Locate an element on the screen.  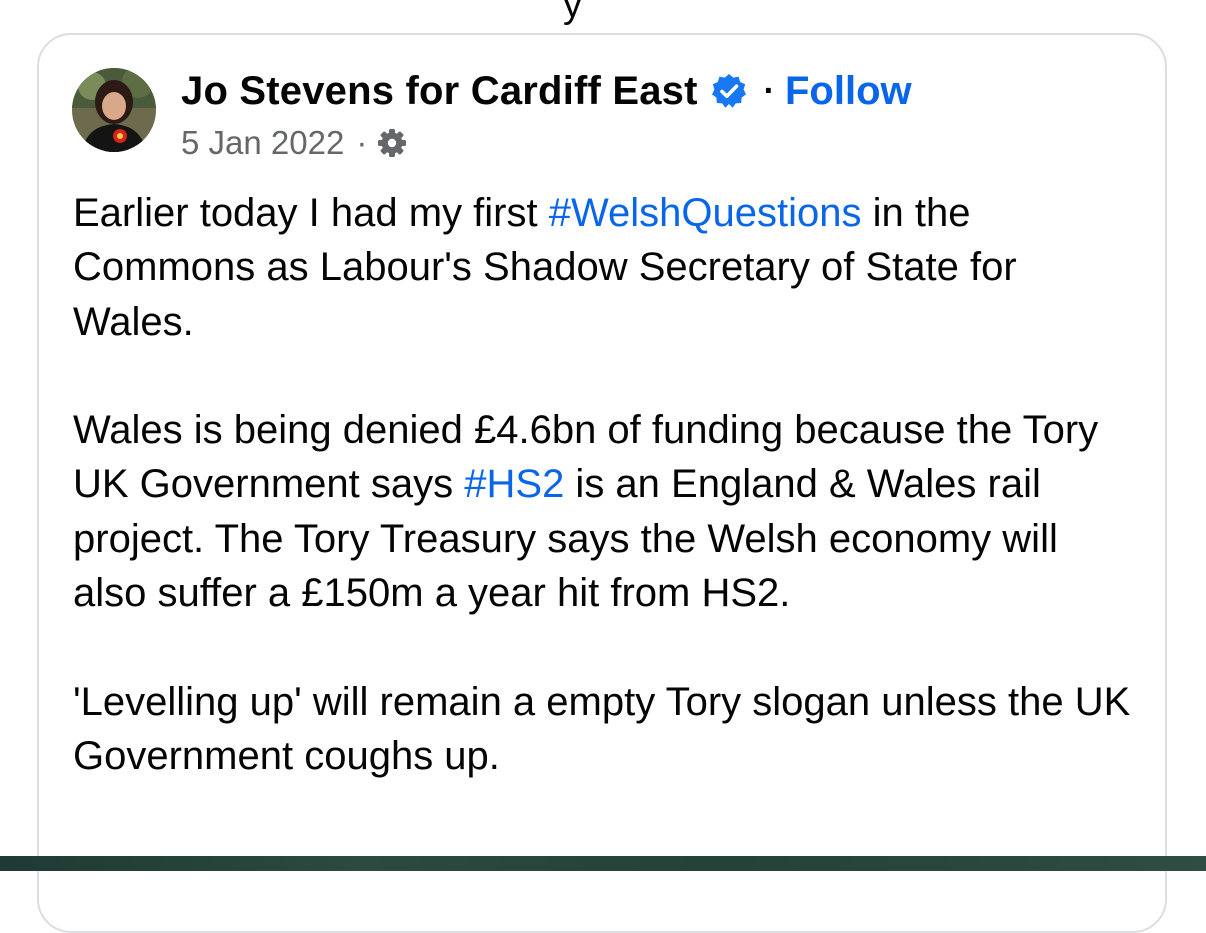
previous-post-text-fragment: y is located at coordinates (572, 13).